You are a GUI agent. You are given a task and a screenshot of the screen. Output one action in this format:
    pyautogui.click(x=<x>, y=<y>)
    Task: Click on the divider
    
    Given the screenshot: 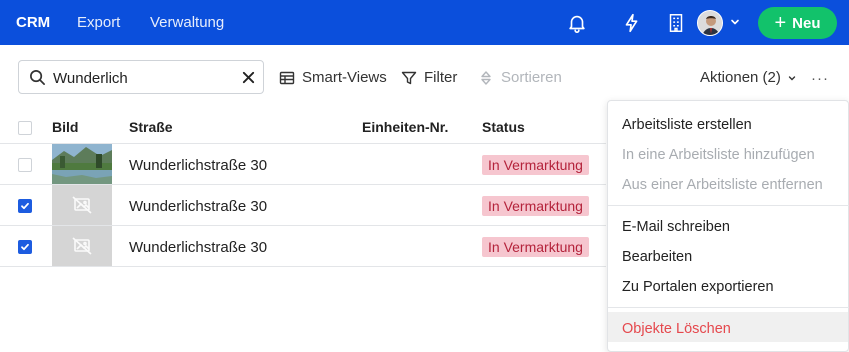 What is the action you would take?
    pyautogui.click(x=303, y=266)
    